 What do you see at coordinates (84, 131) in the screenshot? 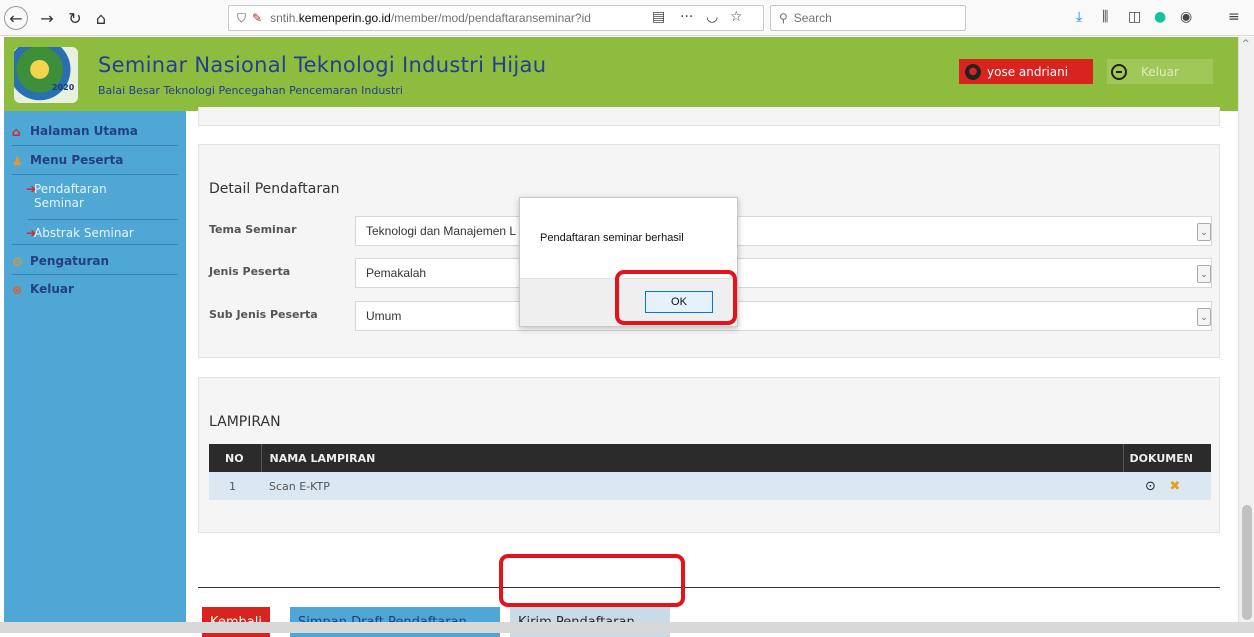
I see `sidebar-item-label: Halaman Utama` at bounding box center [84, 131].